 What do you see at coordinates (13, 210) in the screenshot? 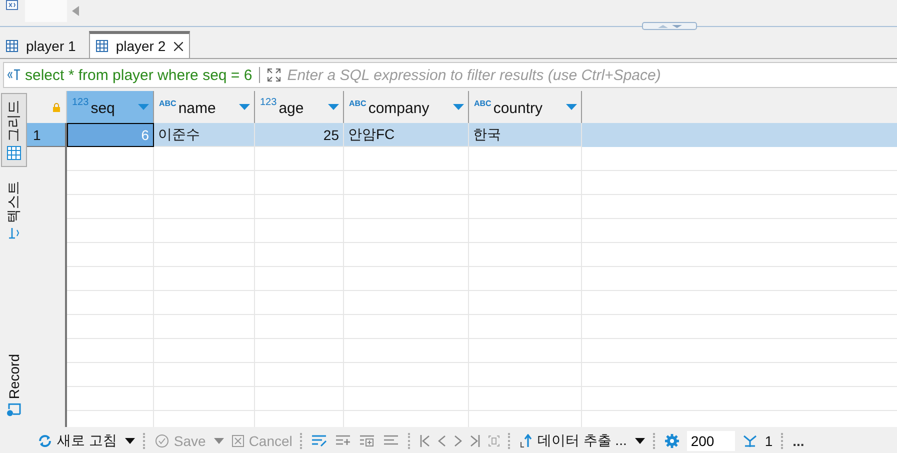
I see `view-tab: 텍스트` at bounding box center [13, 210].